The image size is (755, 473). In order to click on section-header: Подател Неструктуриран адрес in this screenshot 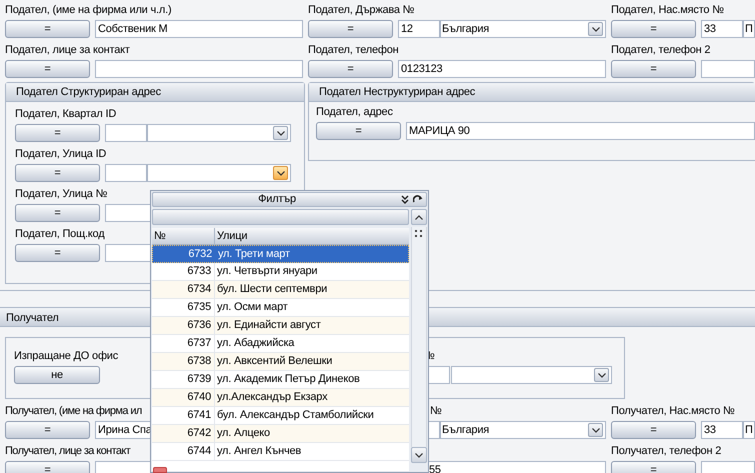, I will do `click(532, 92)`.